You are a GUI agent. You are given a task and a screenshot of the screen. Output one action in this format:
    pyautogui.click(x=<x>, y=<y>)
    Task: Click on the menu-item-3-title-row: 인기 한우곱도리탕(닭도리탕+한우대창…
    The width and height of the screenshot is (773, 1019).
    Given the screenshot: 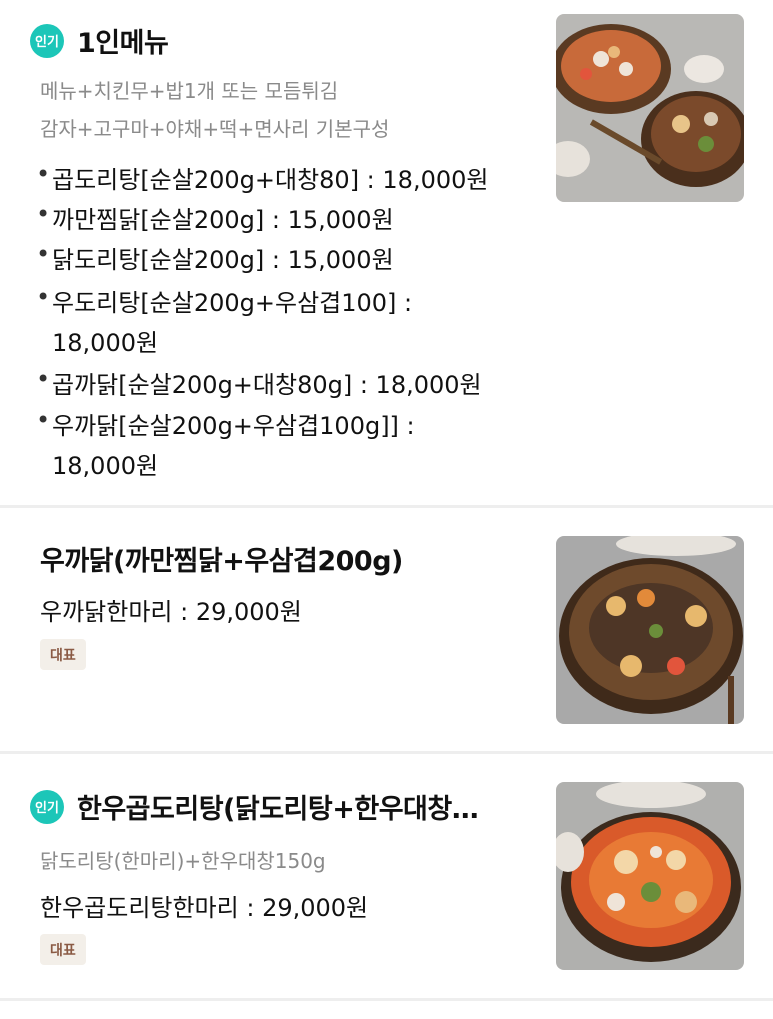 What is the action you would take?
    pyautogui.click(x=254, y=806)
    